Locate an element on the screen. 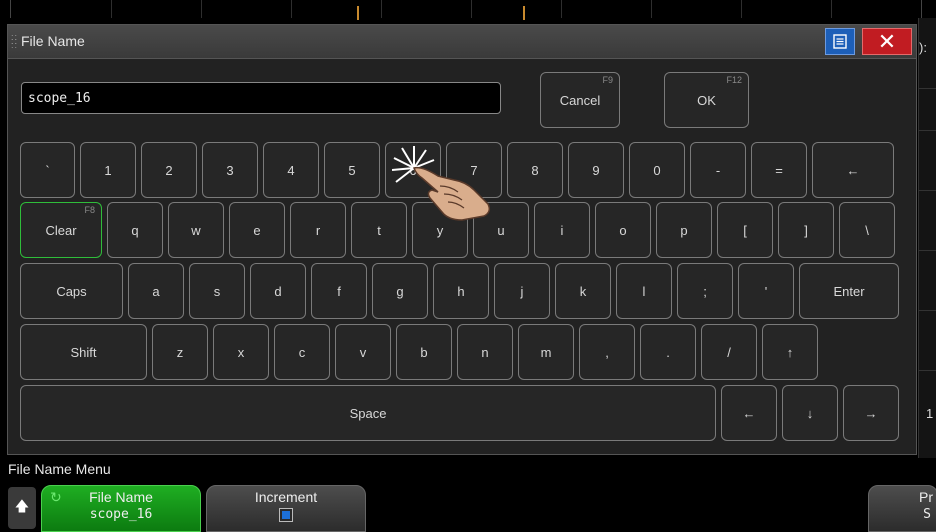  key-clear: Clear F8 is located at coordinates (61, 230).